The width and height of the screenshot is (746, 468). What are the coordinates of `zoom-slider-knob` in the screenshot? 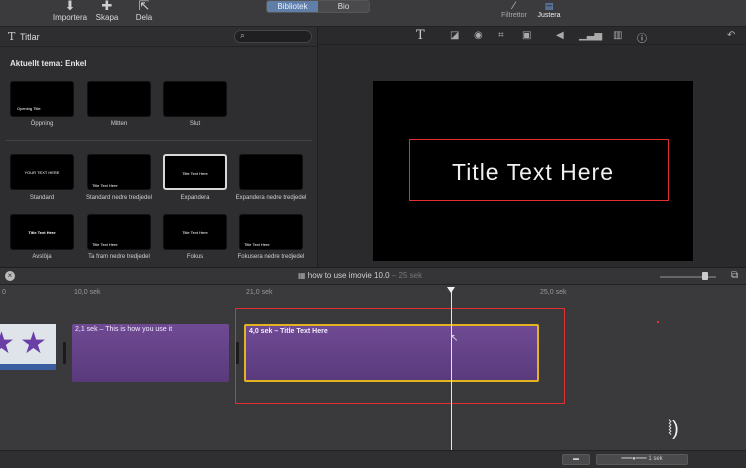 It's located at (705, 276).